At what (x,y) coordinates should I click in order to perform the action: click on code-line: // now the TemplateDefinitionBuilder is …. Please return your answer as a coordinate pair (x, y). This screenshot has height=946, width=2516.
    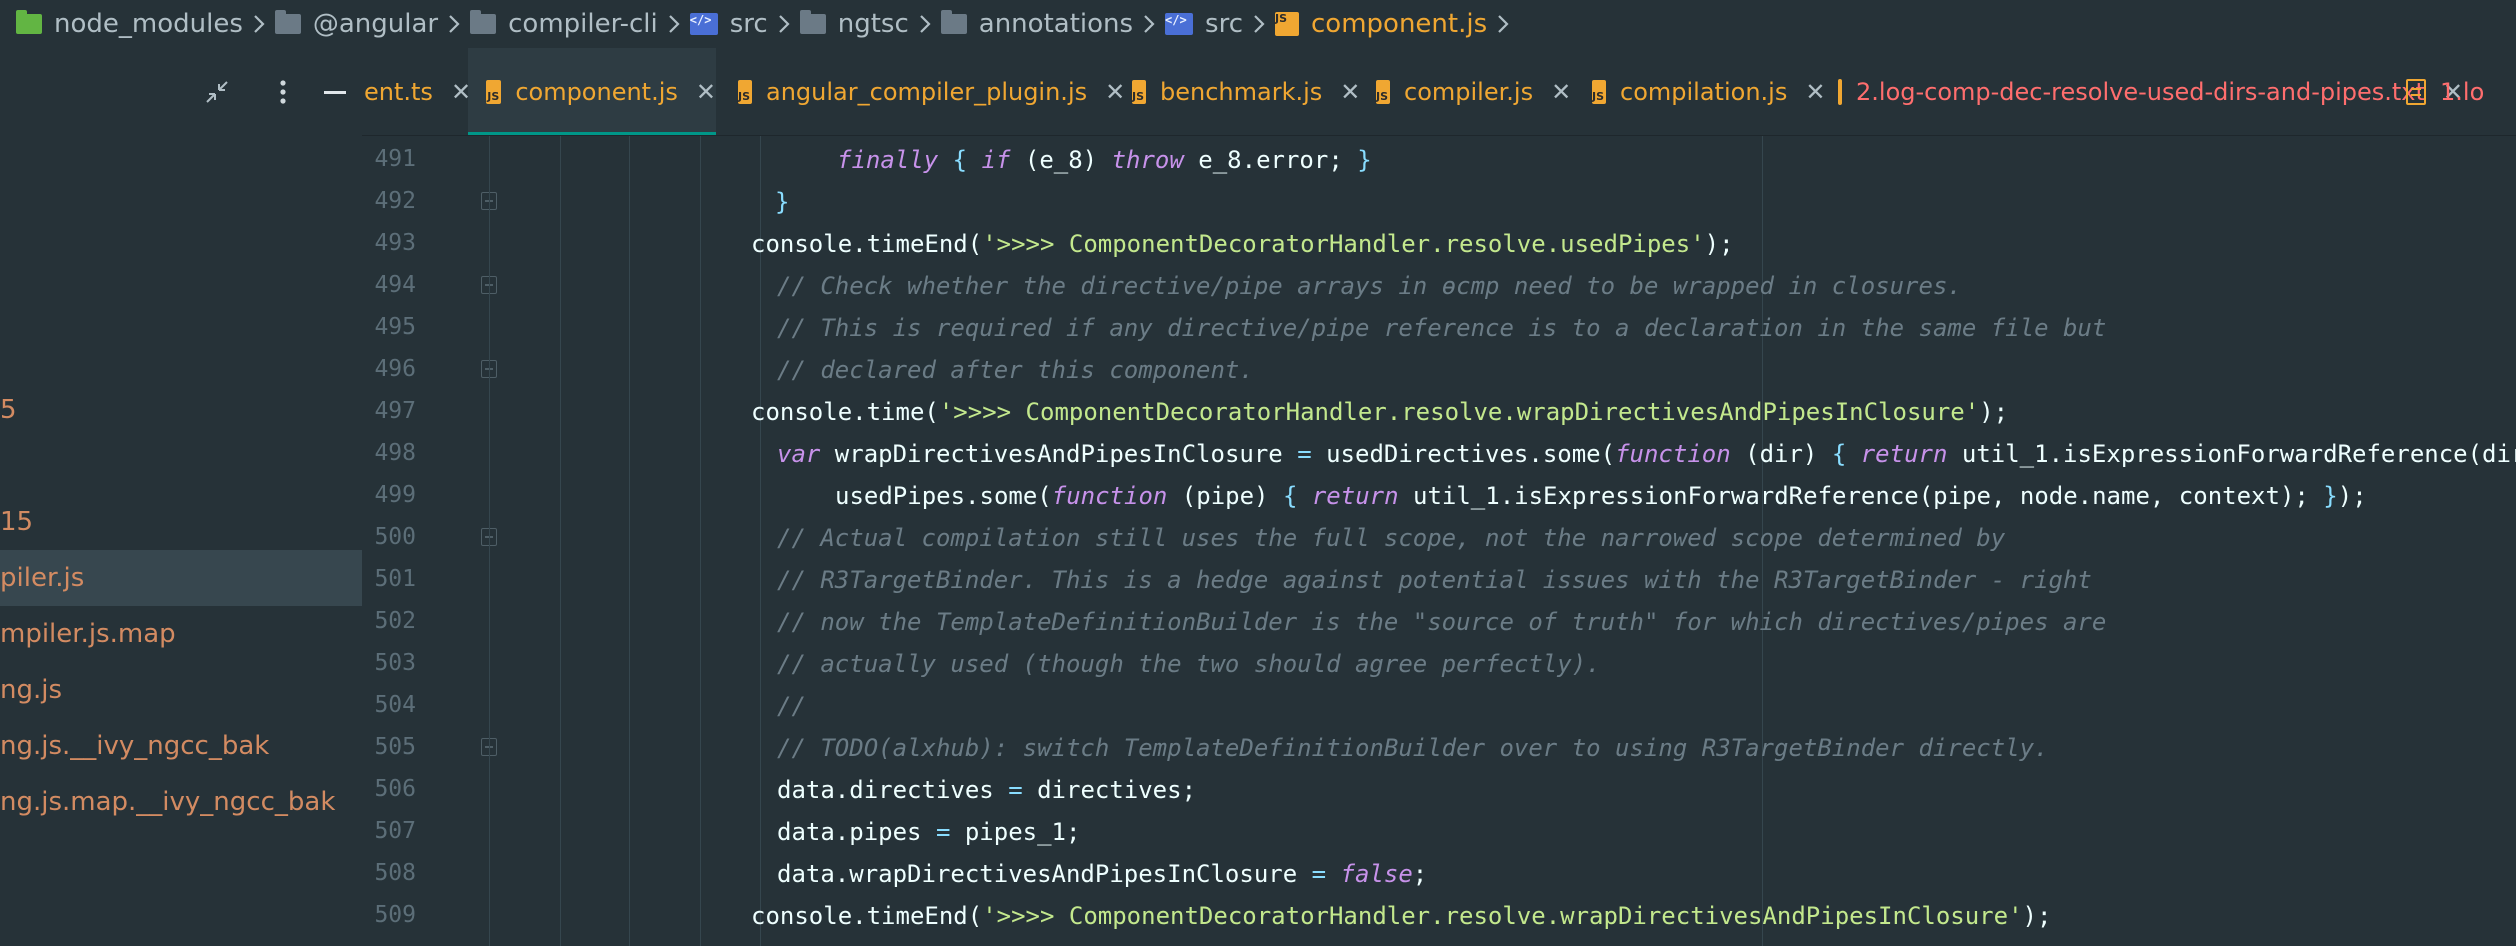
    Looking at the image, I should click on (1441, 622).